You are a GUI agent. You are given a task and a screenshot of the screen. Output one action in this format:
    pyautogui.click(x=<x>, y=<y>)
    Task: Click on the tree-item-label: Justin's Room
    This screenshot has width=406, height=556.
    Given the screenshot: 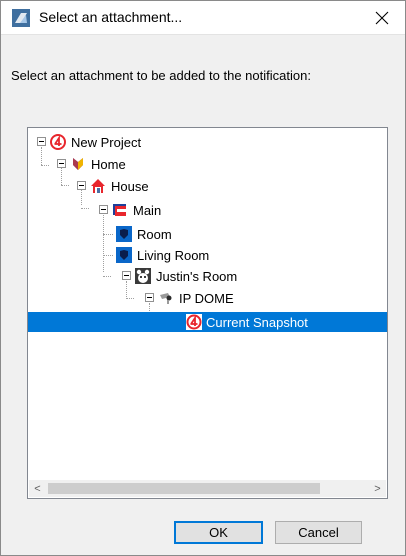 What is the action you would take?
    pyautogui.click(x=197, y=276)
    